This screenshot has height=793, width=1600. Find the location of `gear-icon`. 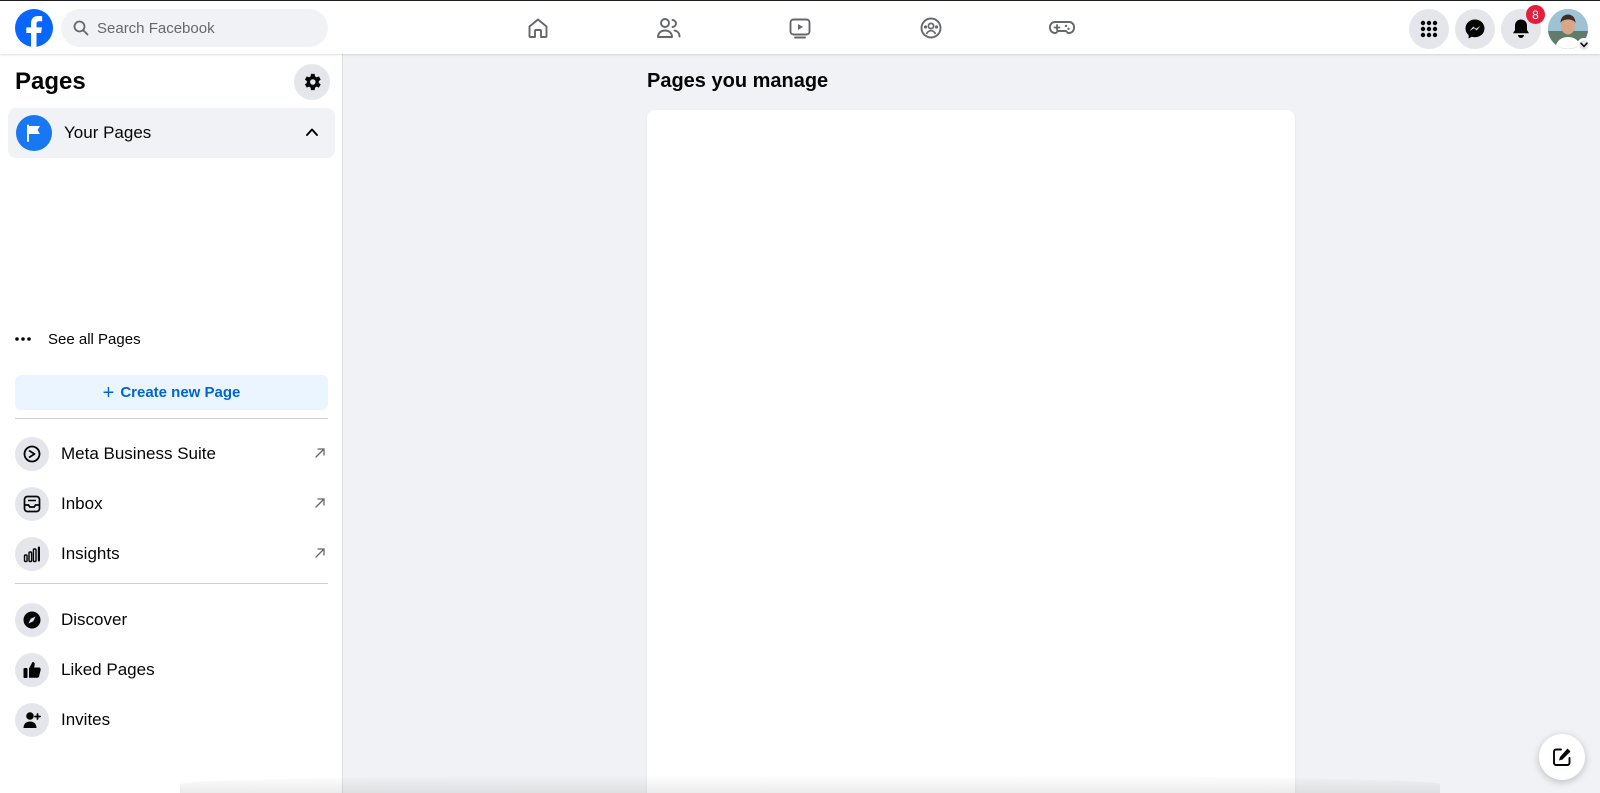

gear-icon is located at coordinates (312, 82).